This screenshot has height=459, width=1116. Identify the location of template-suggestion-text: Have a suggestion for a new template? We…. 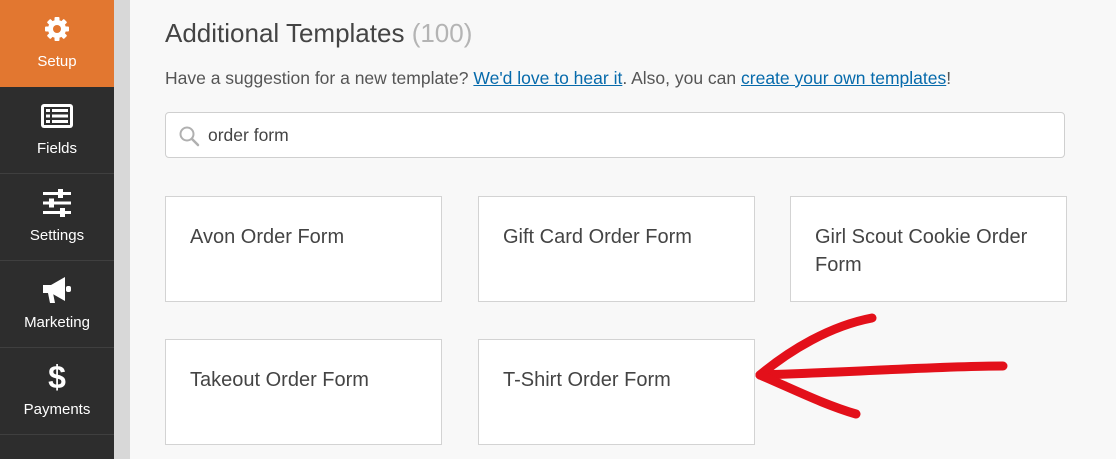
(558, 78).